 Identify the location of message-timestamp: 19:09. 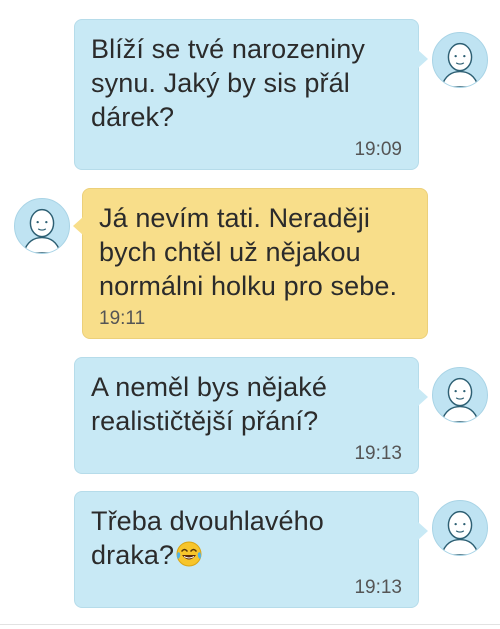
(378, 149).